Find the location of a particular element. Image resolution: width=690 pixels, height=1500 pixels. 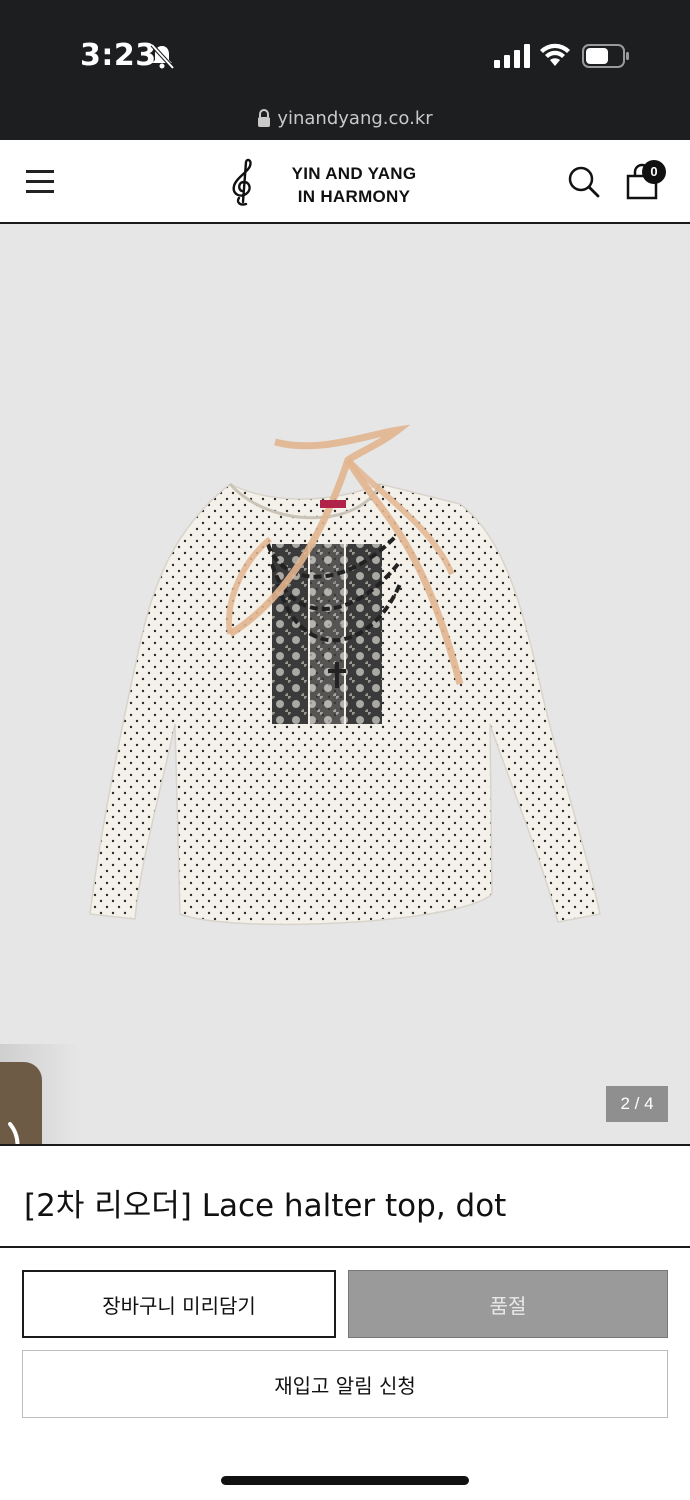

add-to-cart-button: 장바구니 미리담기 is located at coordinates (179, 1304).